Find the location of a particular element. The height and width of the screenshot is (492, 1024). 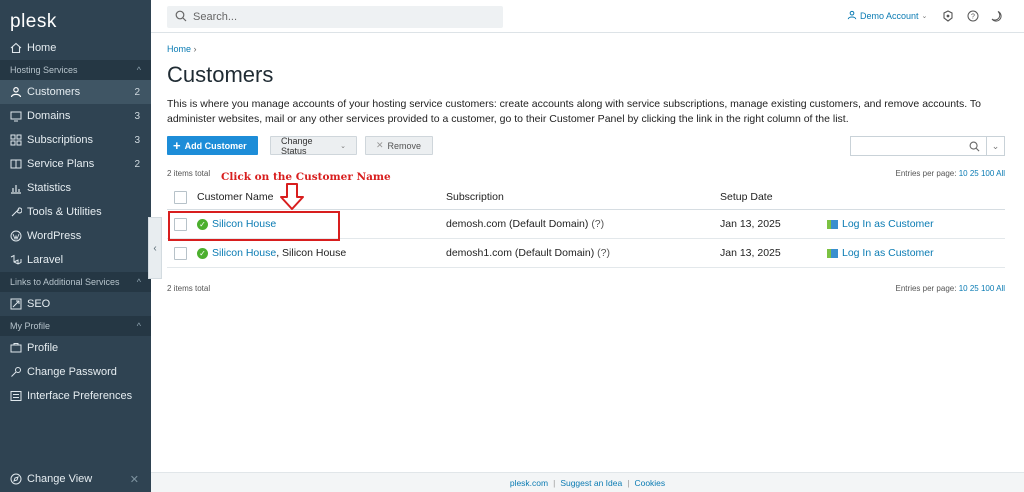

add-customer-label: Add Customer is located at coordinates (215, 145).